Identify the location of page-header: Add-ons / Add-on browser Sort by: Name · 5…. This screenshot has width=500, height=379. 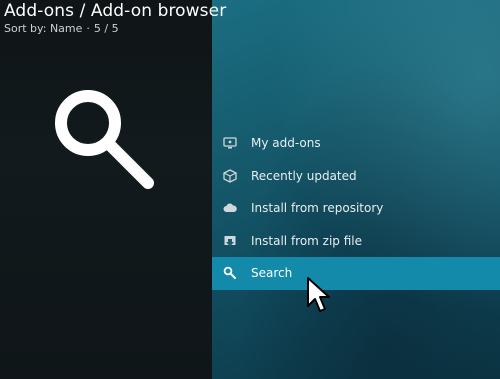
(115, 18).